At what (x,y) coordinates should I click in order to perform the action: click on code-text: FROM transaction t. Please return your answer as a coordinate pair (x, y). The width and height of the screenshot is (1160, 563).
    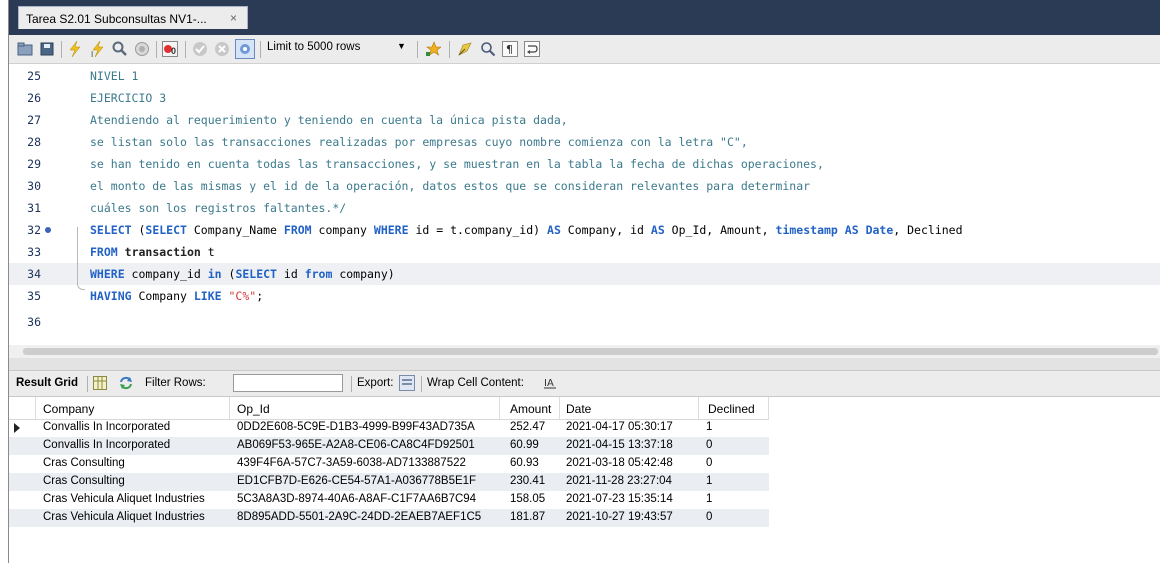
    Looking at the image, I should click on (152, 252).